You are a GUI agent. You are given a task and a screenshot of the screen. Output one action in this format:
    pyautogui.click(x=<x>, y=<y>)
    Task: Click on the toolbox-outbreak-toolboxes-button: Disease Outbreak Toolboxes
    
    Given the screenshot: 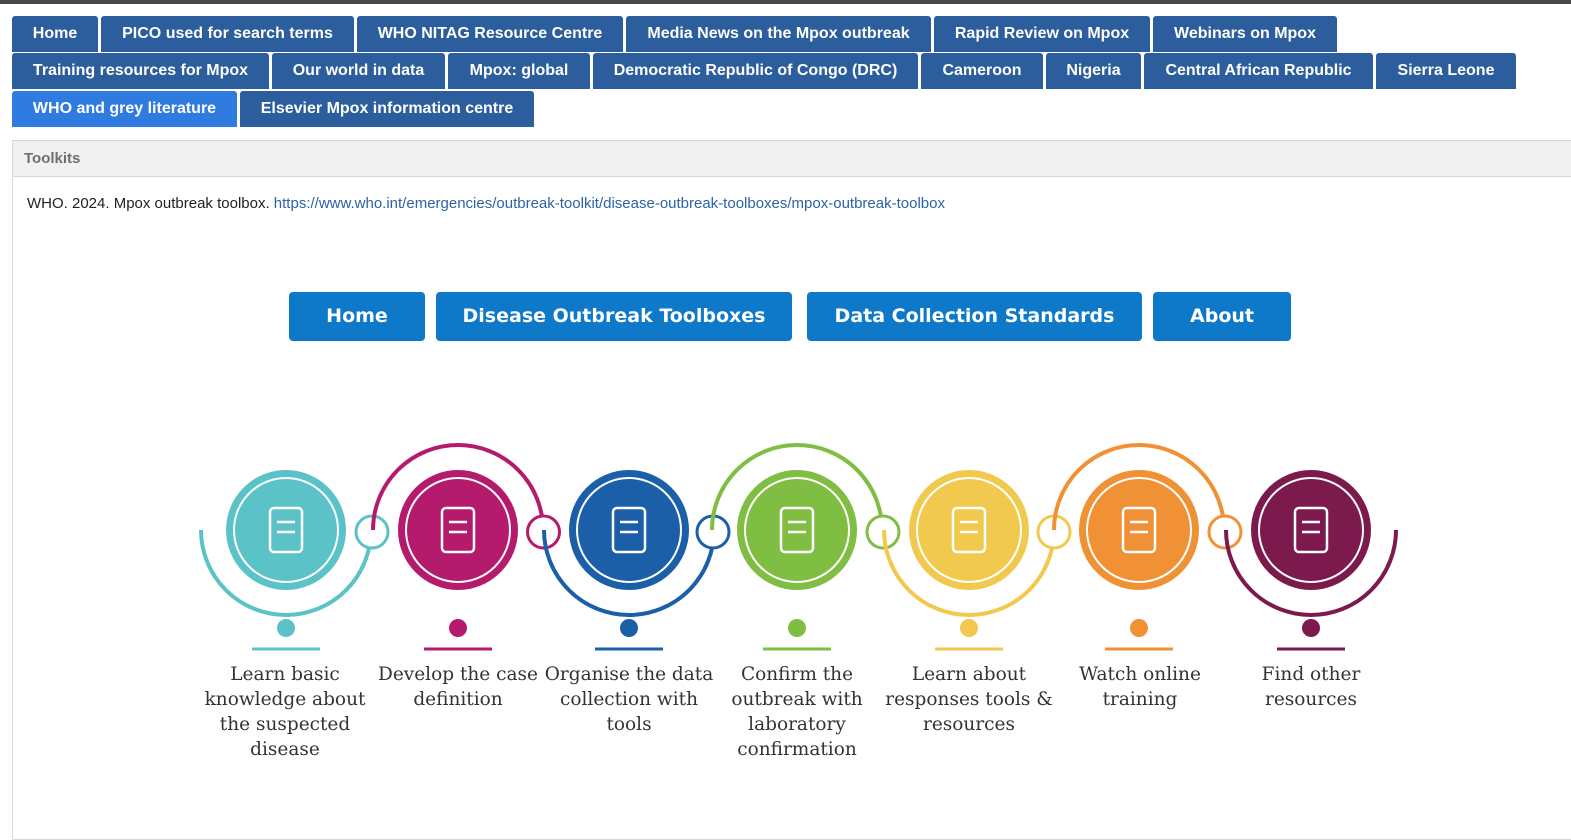 What is the action you would take?
    pyautogui.click(x=614, y=316)
    